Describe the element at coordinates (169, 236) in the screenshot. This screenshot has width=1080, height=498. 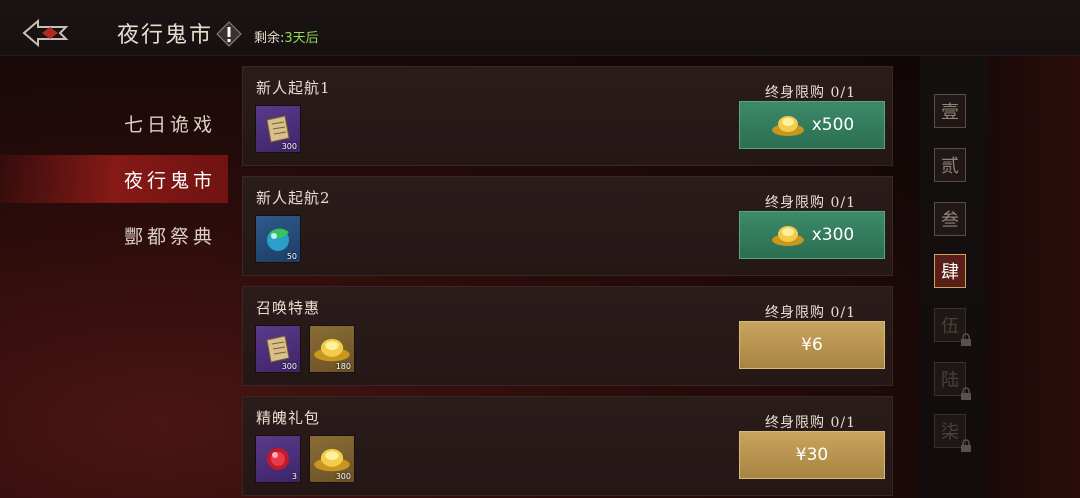
I see `sidebar-item-label: 酆都祭典` at that location.